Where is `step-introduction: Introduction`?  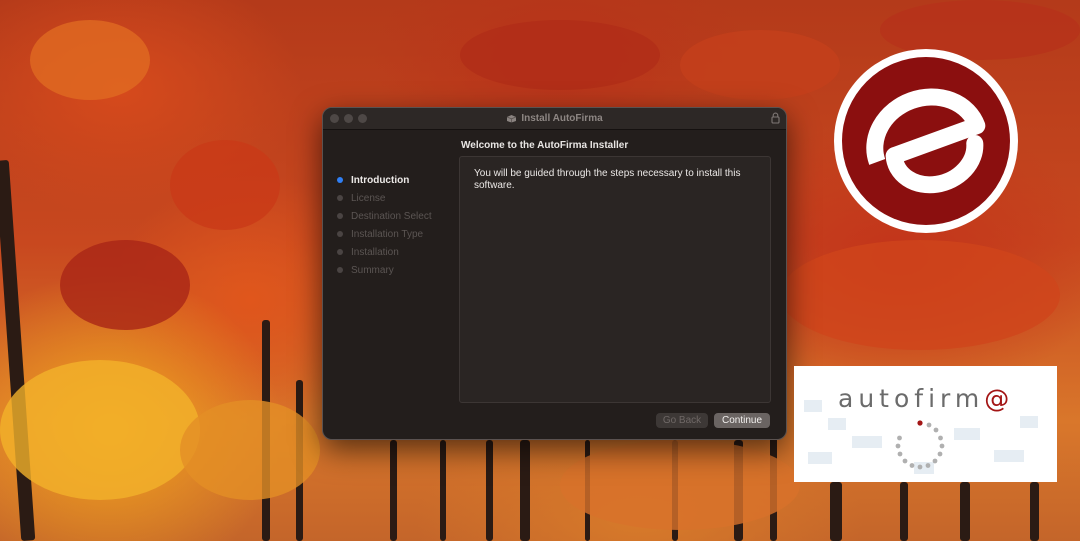 step-introduction: Introduction is located at coordinates (397, 180).